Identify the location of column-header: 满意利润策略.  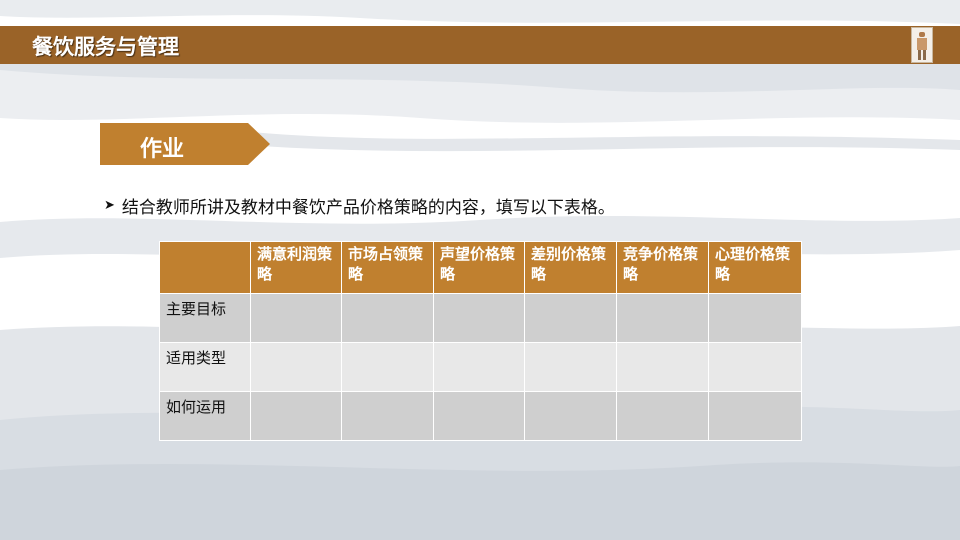
(296, 267).